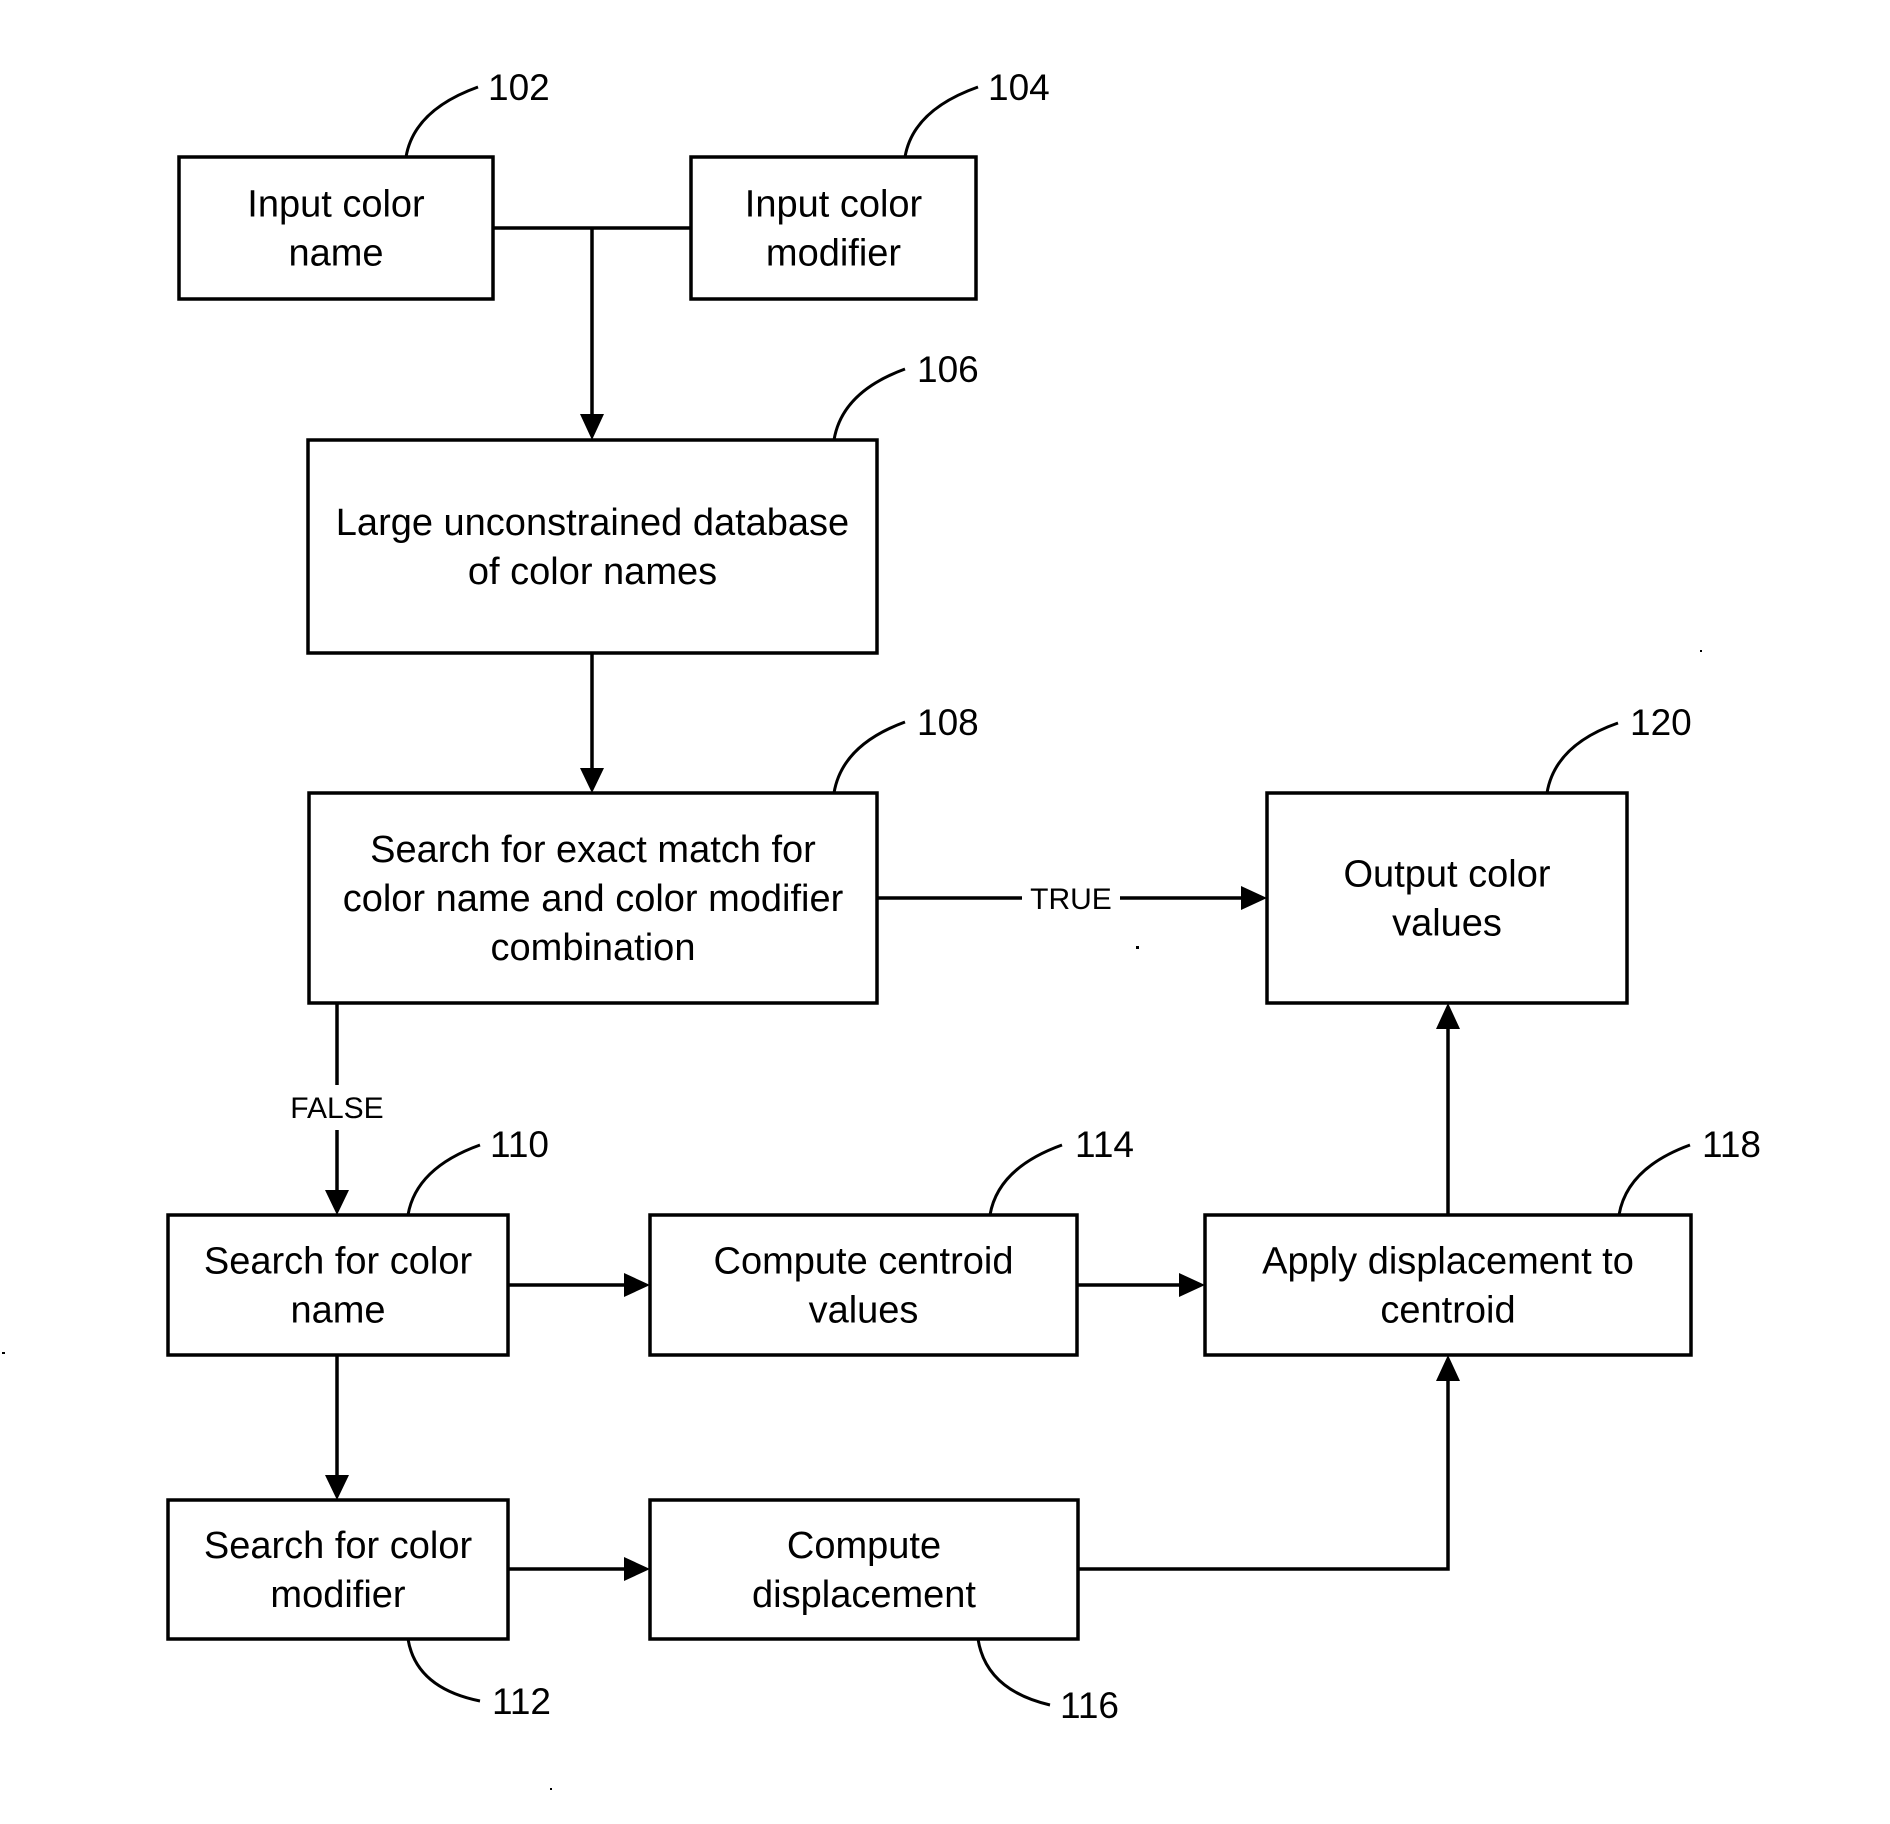 This screenshot has width=1890, height=1824. Describe the element at coordinates (521, 1701) in the screenshot. I see `reference-numeral: 112` at that location.